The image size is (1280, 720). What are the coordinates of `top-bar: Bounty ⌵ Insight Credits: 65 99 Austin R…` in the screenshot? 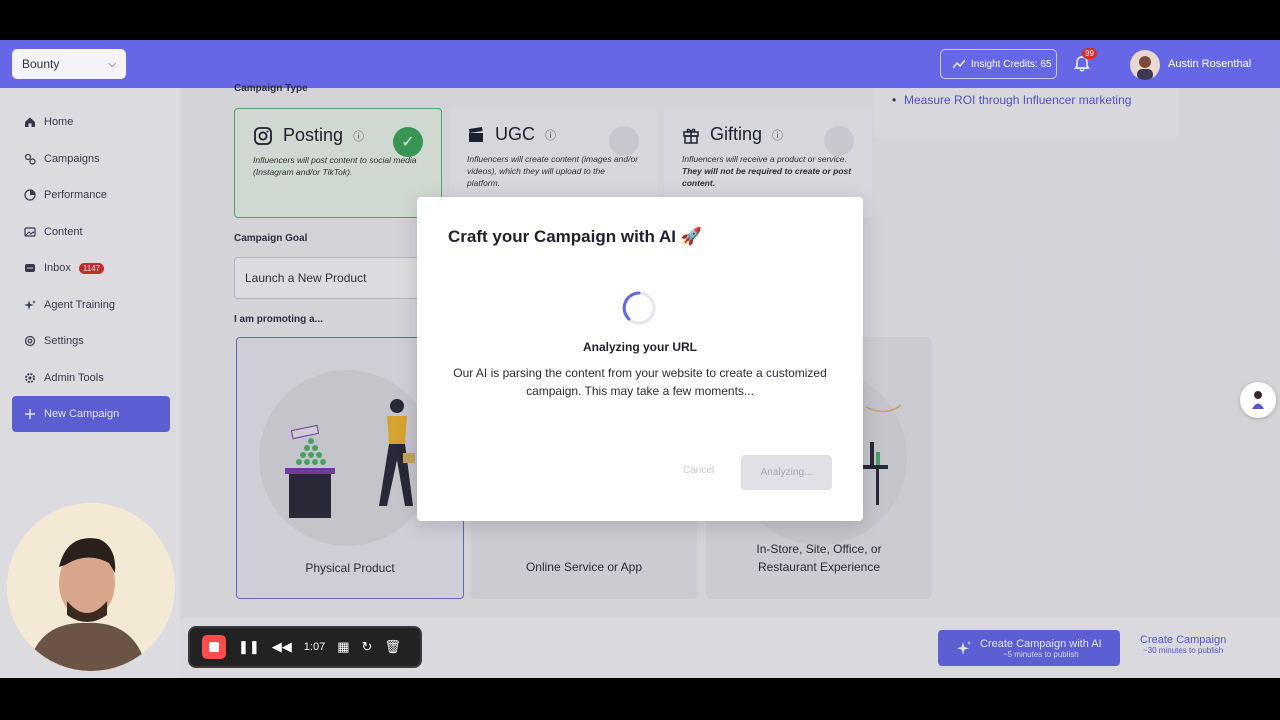 It's located at (640, 64).